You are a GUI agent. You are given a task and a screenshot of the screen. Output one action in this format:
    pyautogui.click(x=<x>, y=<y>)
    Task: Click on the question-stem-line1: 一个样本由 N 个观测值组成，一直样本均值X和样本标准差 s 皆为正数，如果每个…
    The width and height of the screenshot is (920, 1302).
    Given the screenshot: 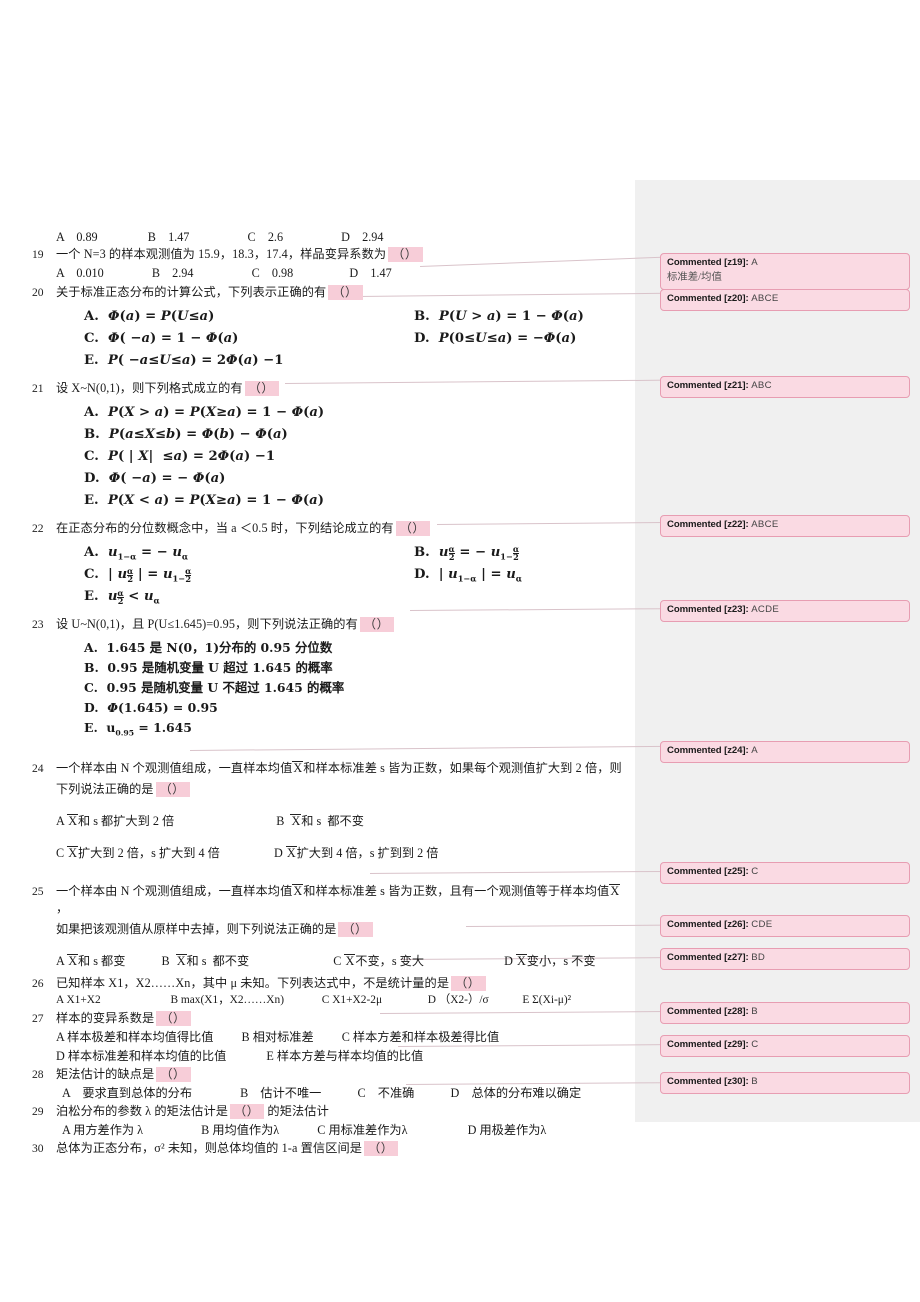 What is the action you would take?
    pyautogui.click(x=339, y=767)
    